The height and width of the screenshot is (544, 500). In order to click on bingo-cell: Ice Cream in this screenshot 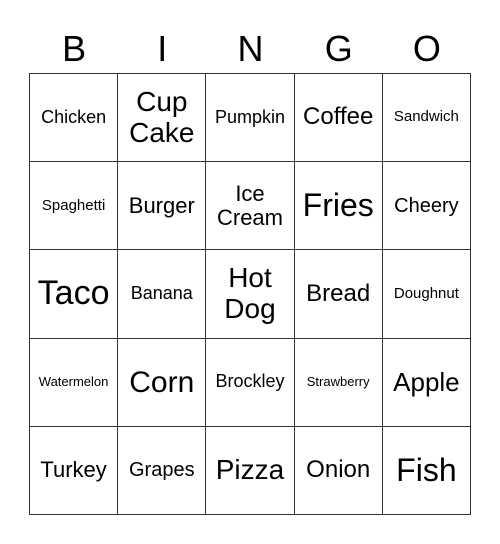, I will do `click(250, 206)`.